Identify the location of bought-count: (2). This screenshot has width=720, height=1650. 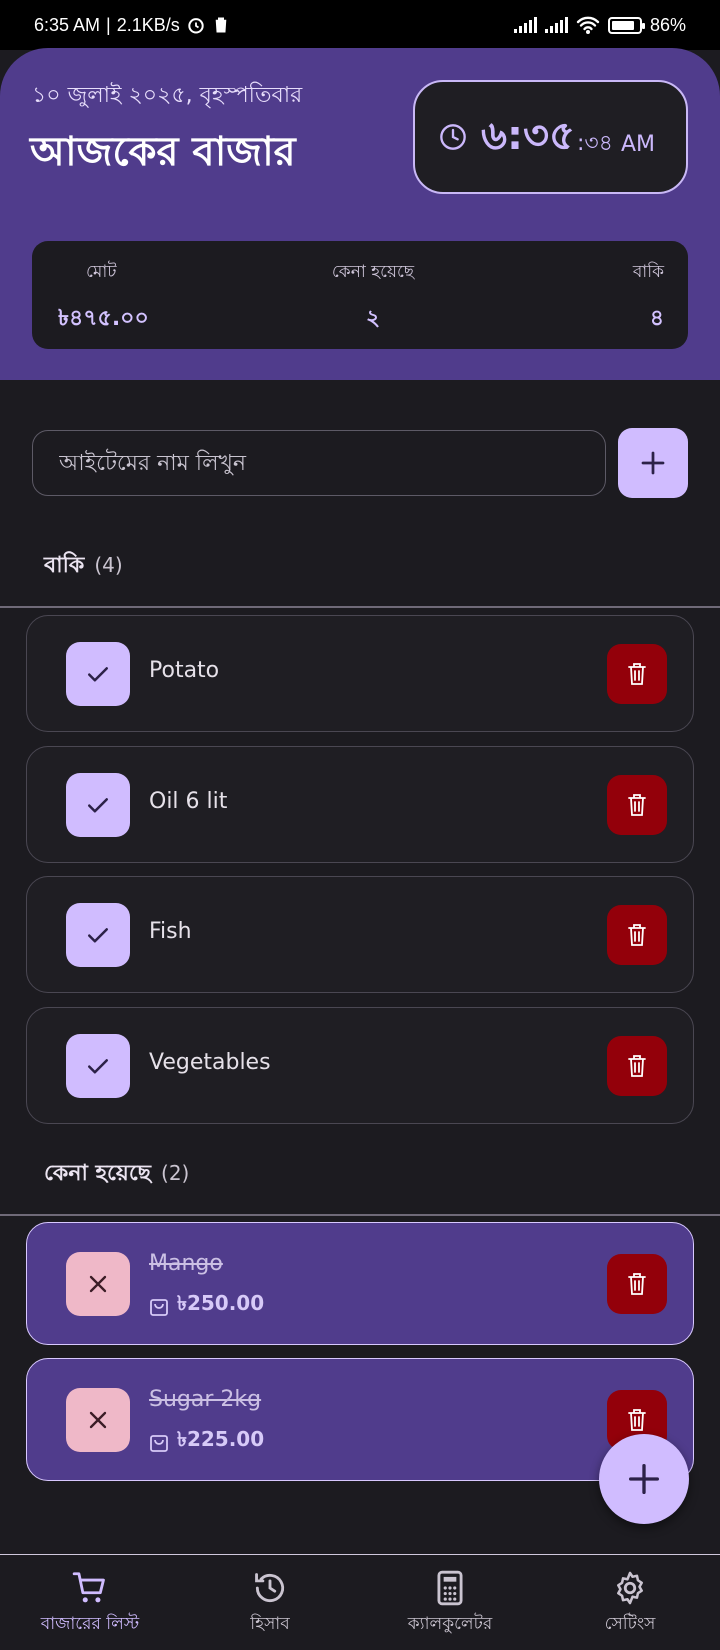
(175, 1173).